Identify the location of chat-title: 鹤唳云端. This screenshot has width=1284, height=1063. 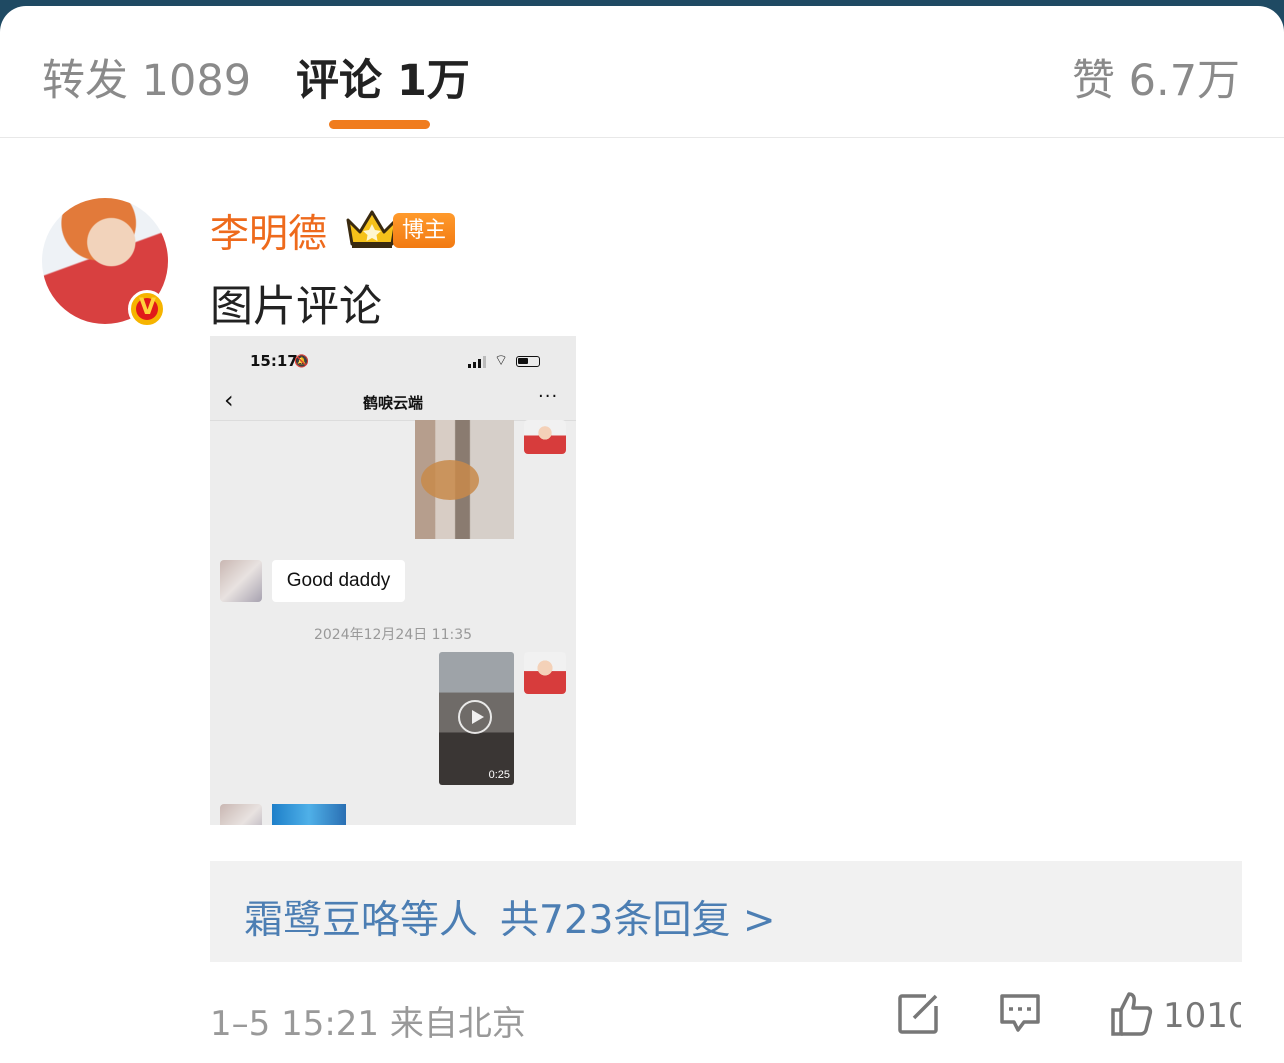
(392, 403).